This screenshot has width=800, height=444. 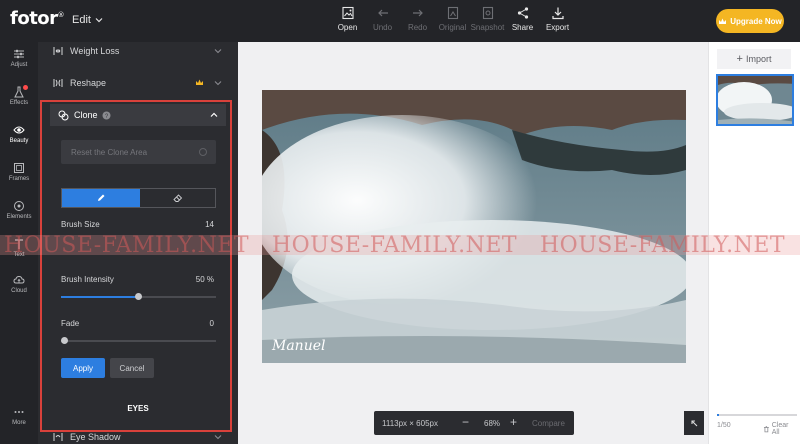 I want to click on rail-label-frames: Frames, so click(x=19, y=179).